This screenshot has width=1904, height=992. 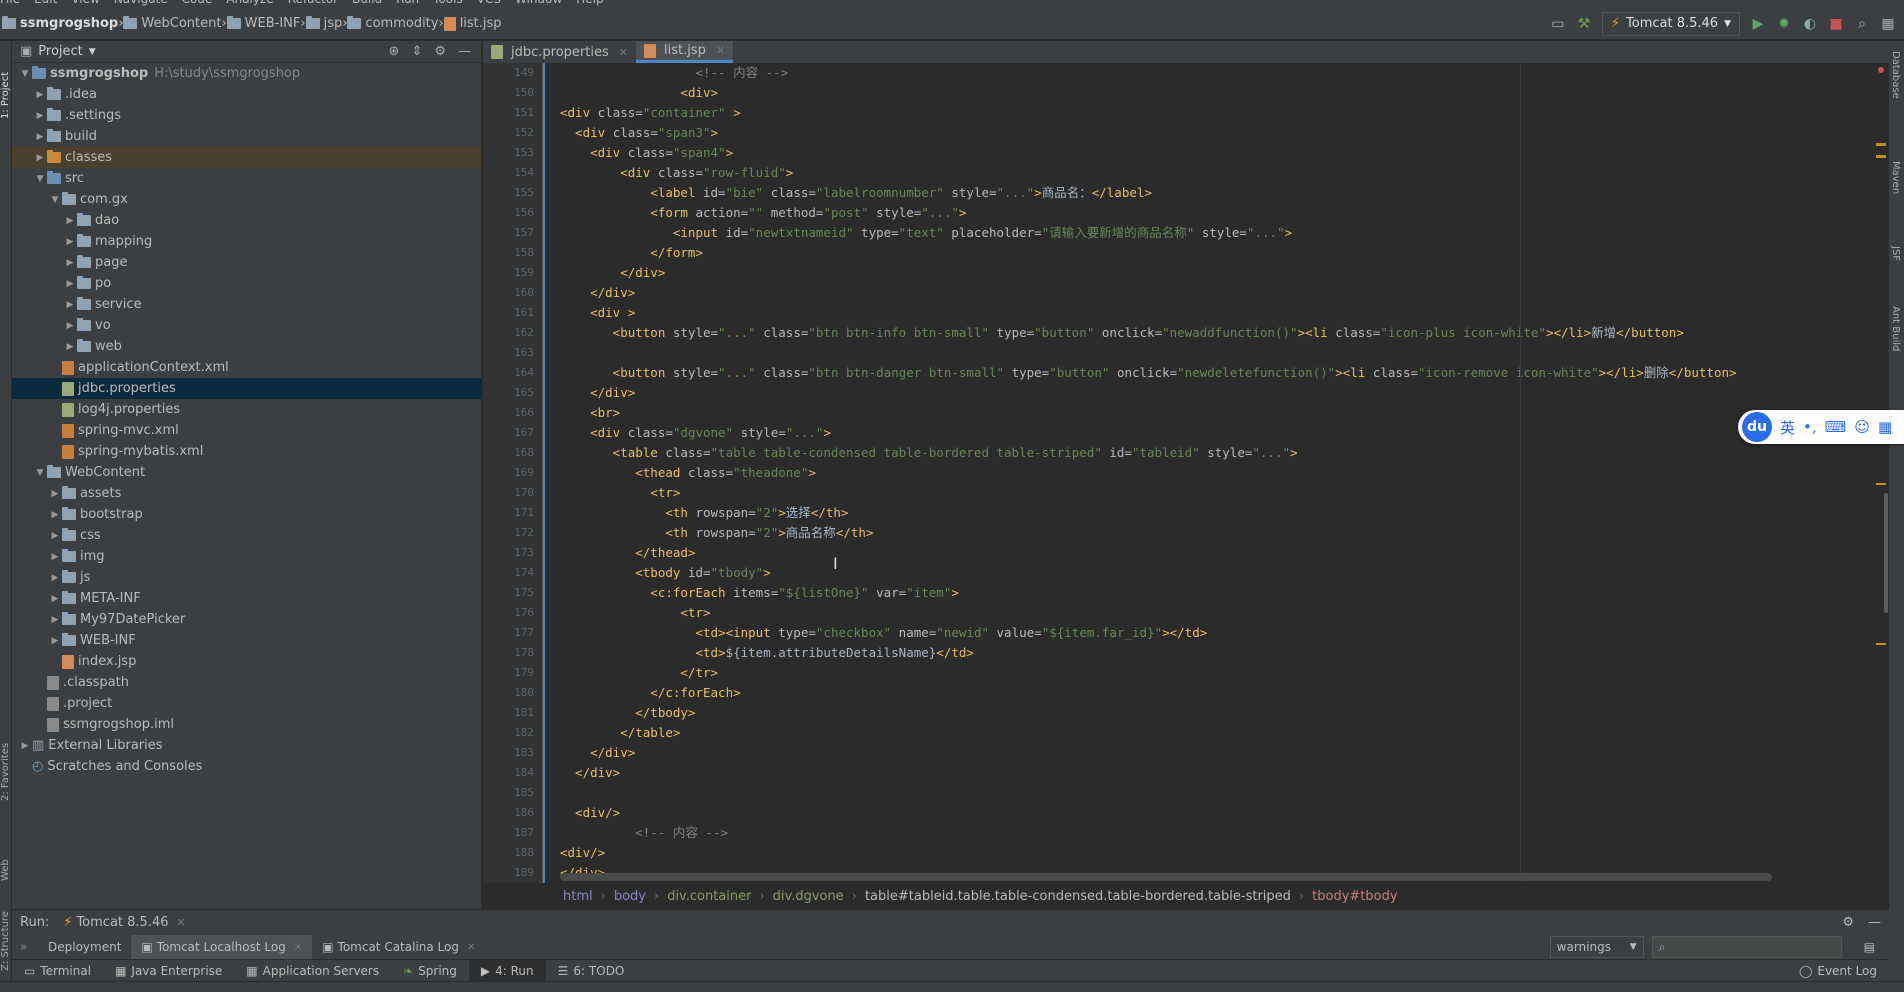 What do you see at coordinates (168, 971) in the screenshot?
I see `tab-java-enterprise: ▦ Java Enterprise` at bounding box center [168, 971].